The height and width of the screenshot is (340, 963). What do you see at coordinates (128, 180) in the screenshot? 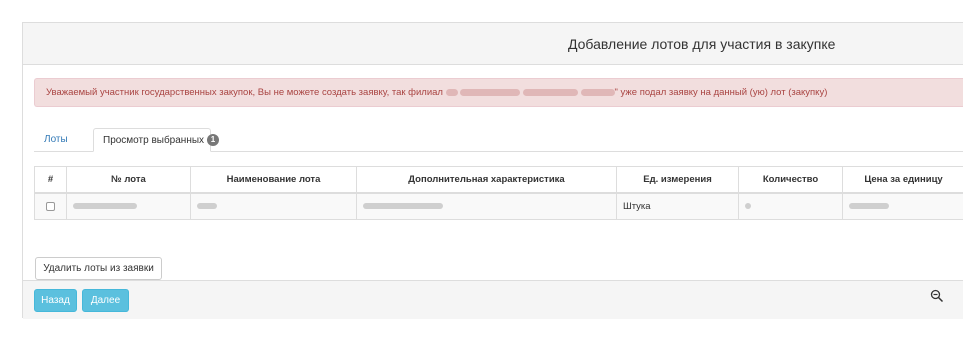
I see `col-header-lot-number: № лота` at bounding box center [128, 180].